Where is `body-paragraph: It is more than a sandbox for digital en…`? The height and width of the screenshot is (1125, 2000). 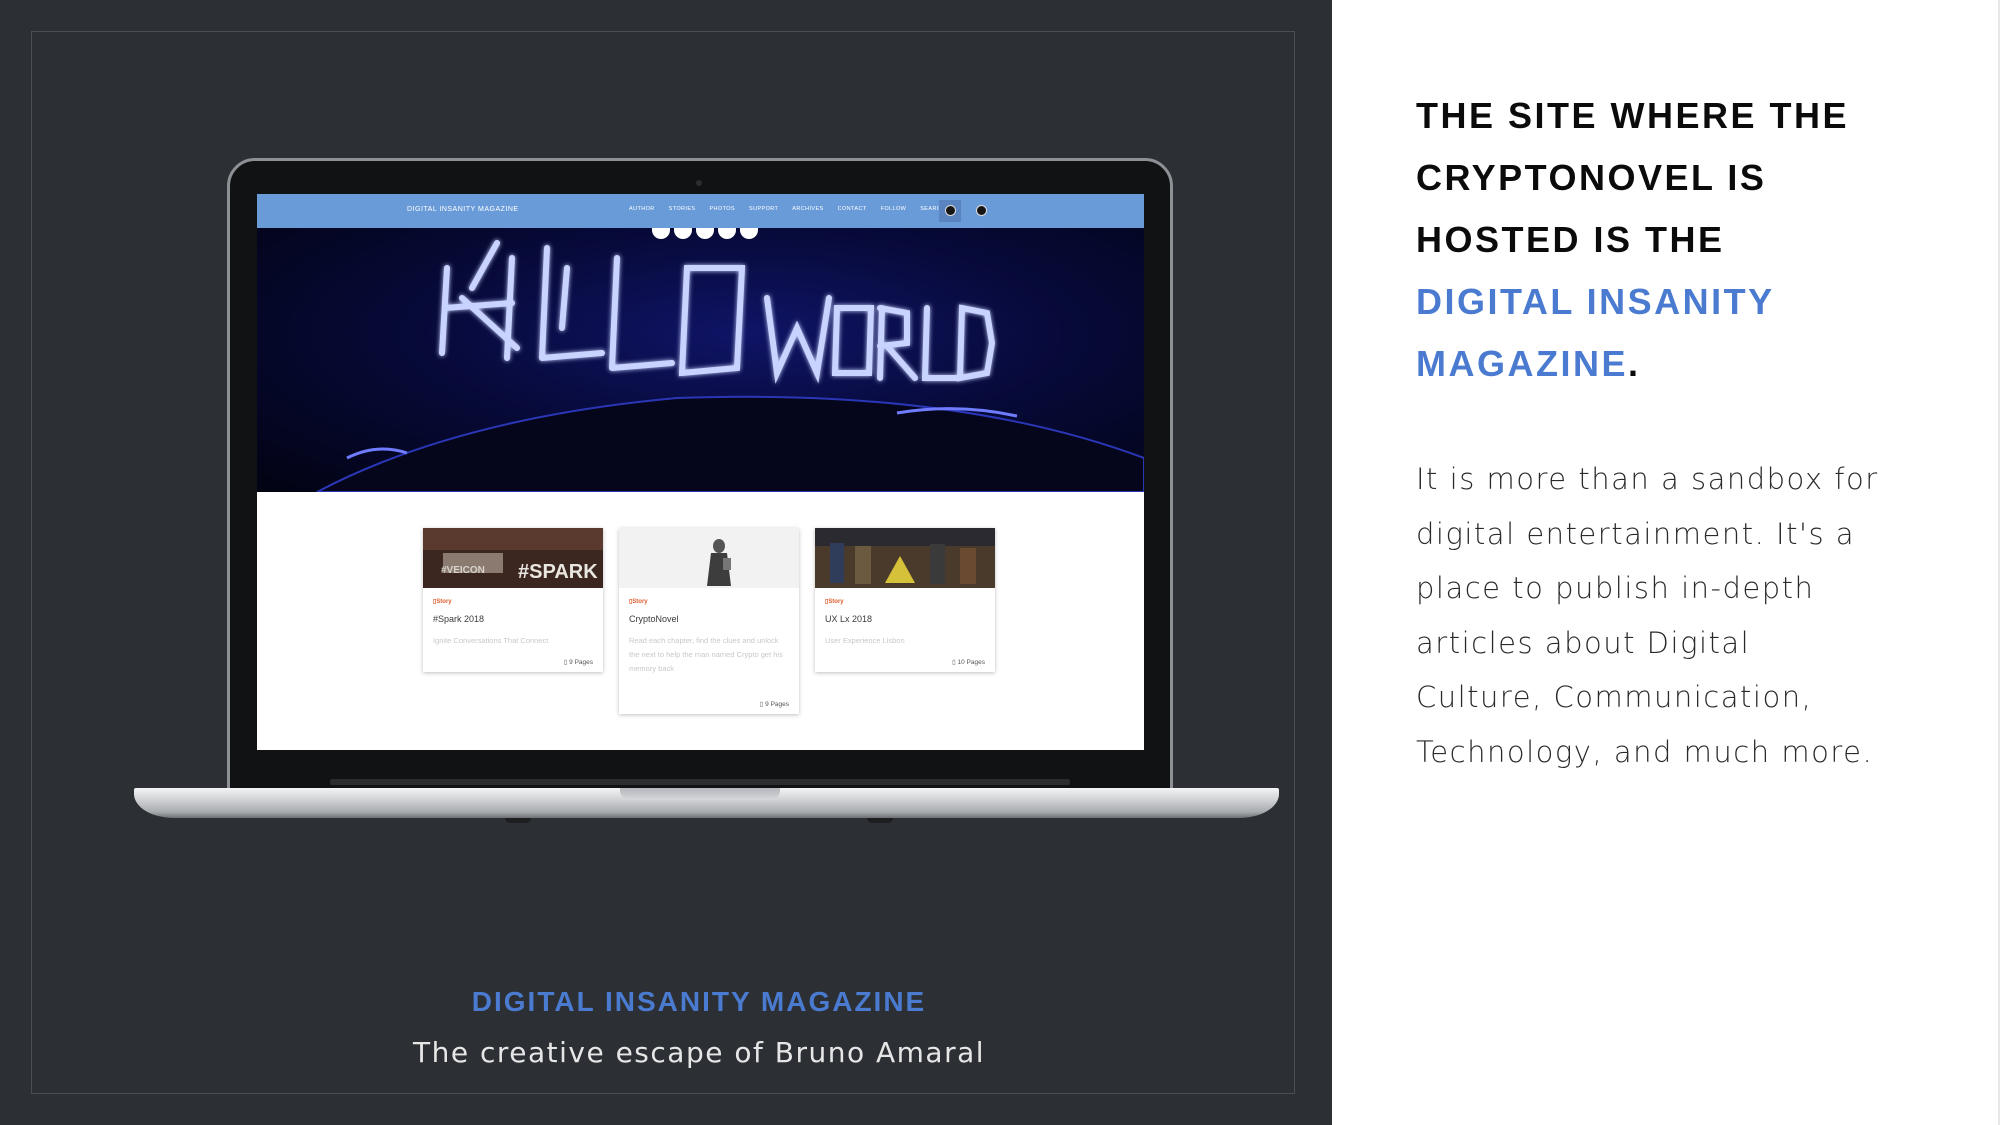 body-paragraph: It is more than a sandbox for digital en… is located at coordinates (1647, 615).